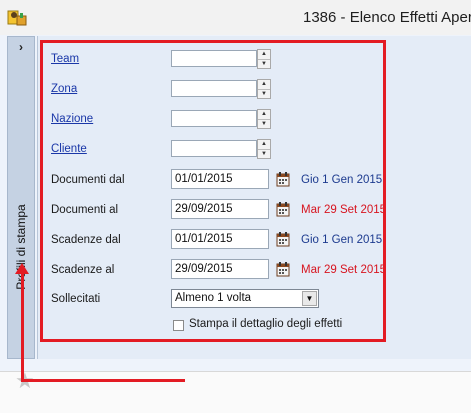  I want to click on documenti-al-input: 29/09/2015, so click(220, 209).